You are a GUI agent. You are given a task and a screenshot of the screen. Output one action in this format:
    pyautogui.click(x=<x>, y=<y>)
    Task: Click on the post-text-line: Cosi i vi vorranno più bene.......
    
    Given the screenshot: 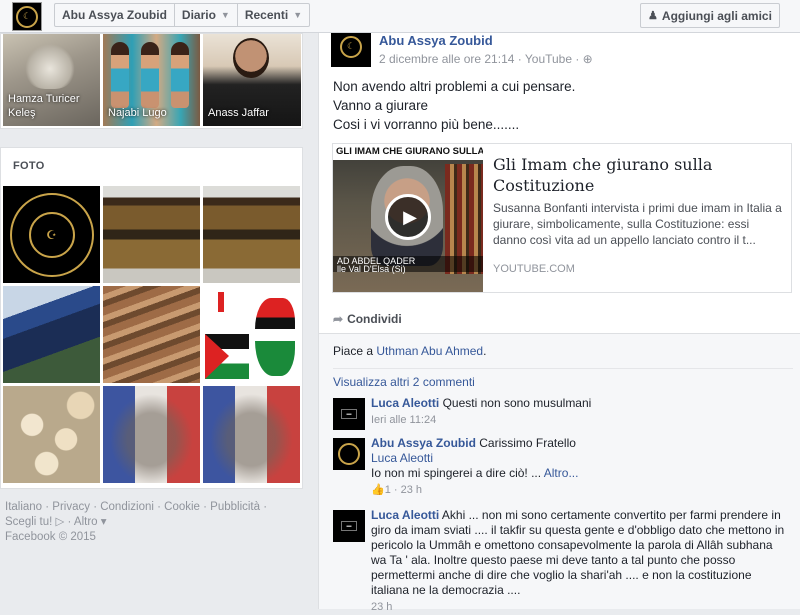 What is the action you would take?
    pyautogui.click(x=426, y=124)
    